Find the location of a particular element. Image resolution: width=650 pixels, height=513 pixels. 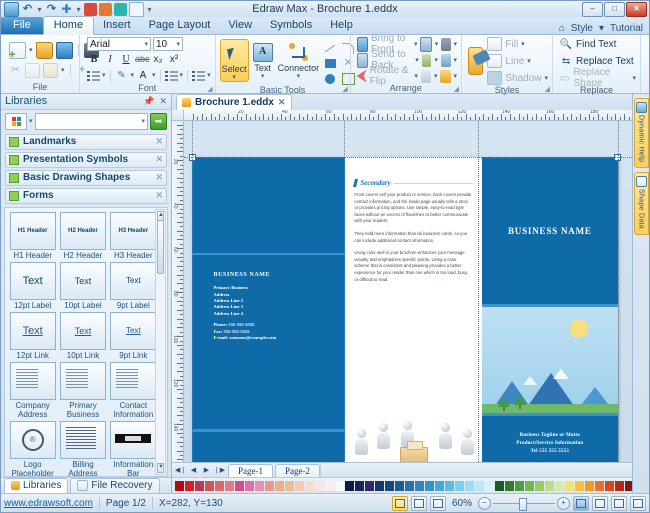

subscript-button: x₂ is located at coordinates (158, 59).